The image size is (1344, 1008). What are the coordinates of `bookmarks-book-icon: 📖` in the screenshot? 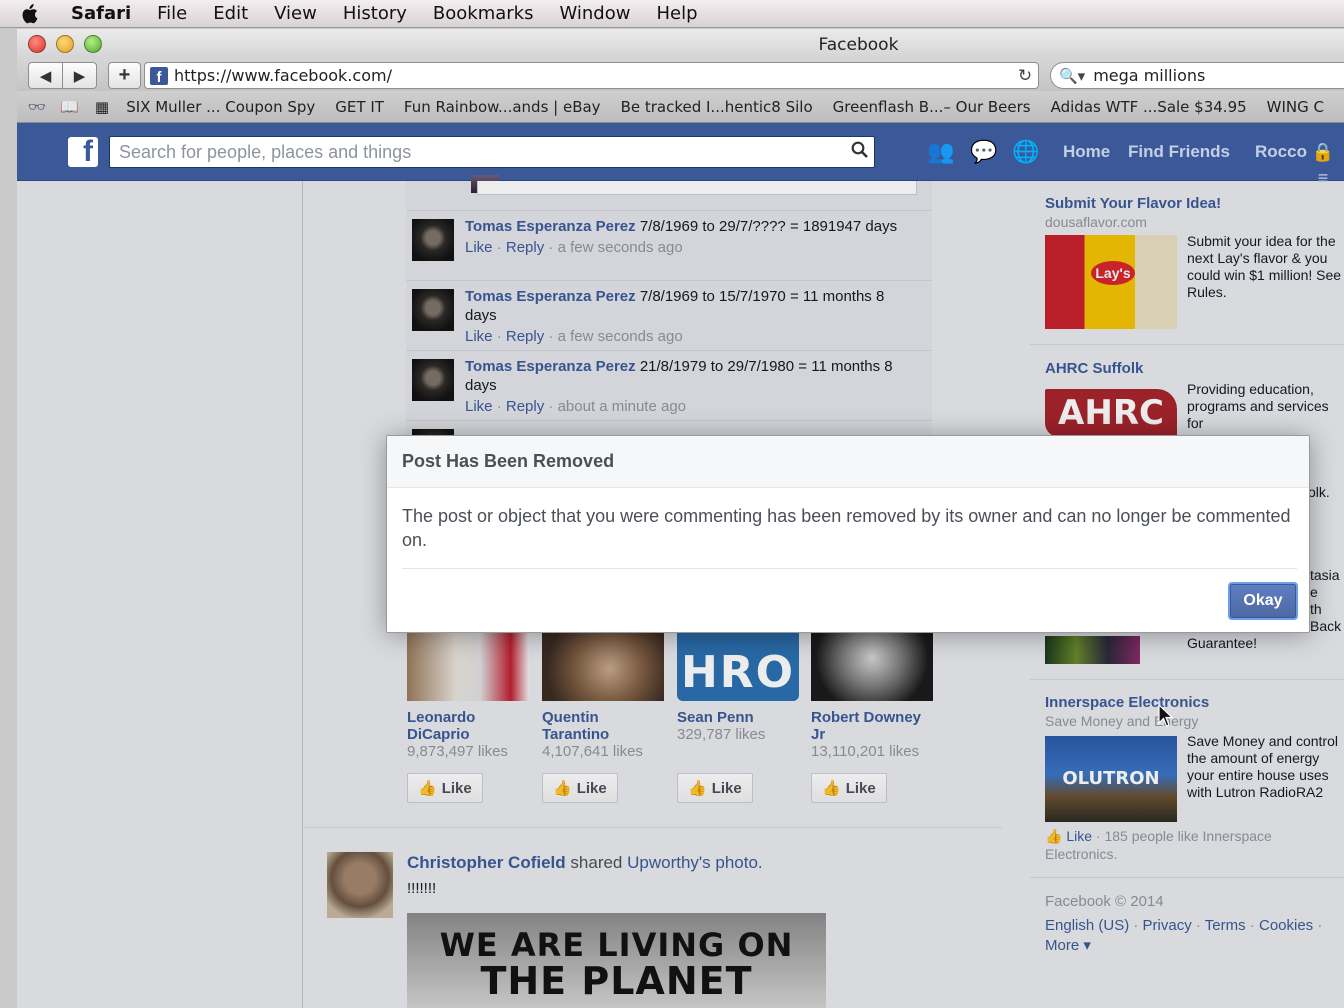 It's located at (69, 107).